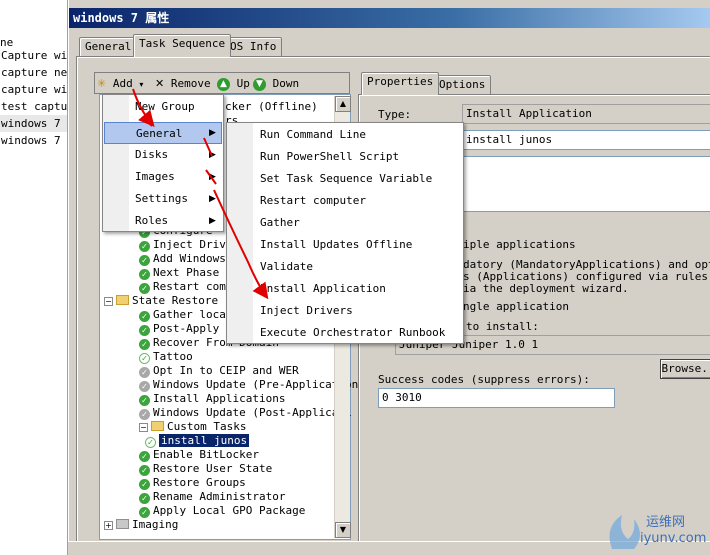 The image size is (710, 555). What do you see at coordinates (400, 83) in the screenshot?
I see `tab-properties: Properties` at bounding box center [400, 83].